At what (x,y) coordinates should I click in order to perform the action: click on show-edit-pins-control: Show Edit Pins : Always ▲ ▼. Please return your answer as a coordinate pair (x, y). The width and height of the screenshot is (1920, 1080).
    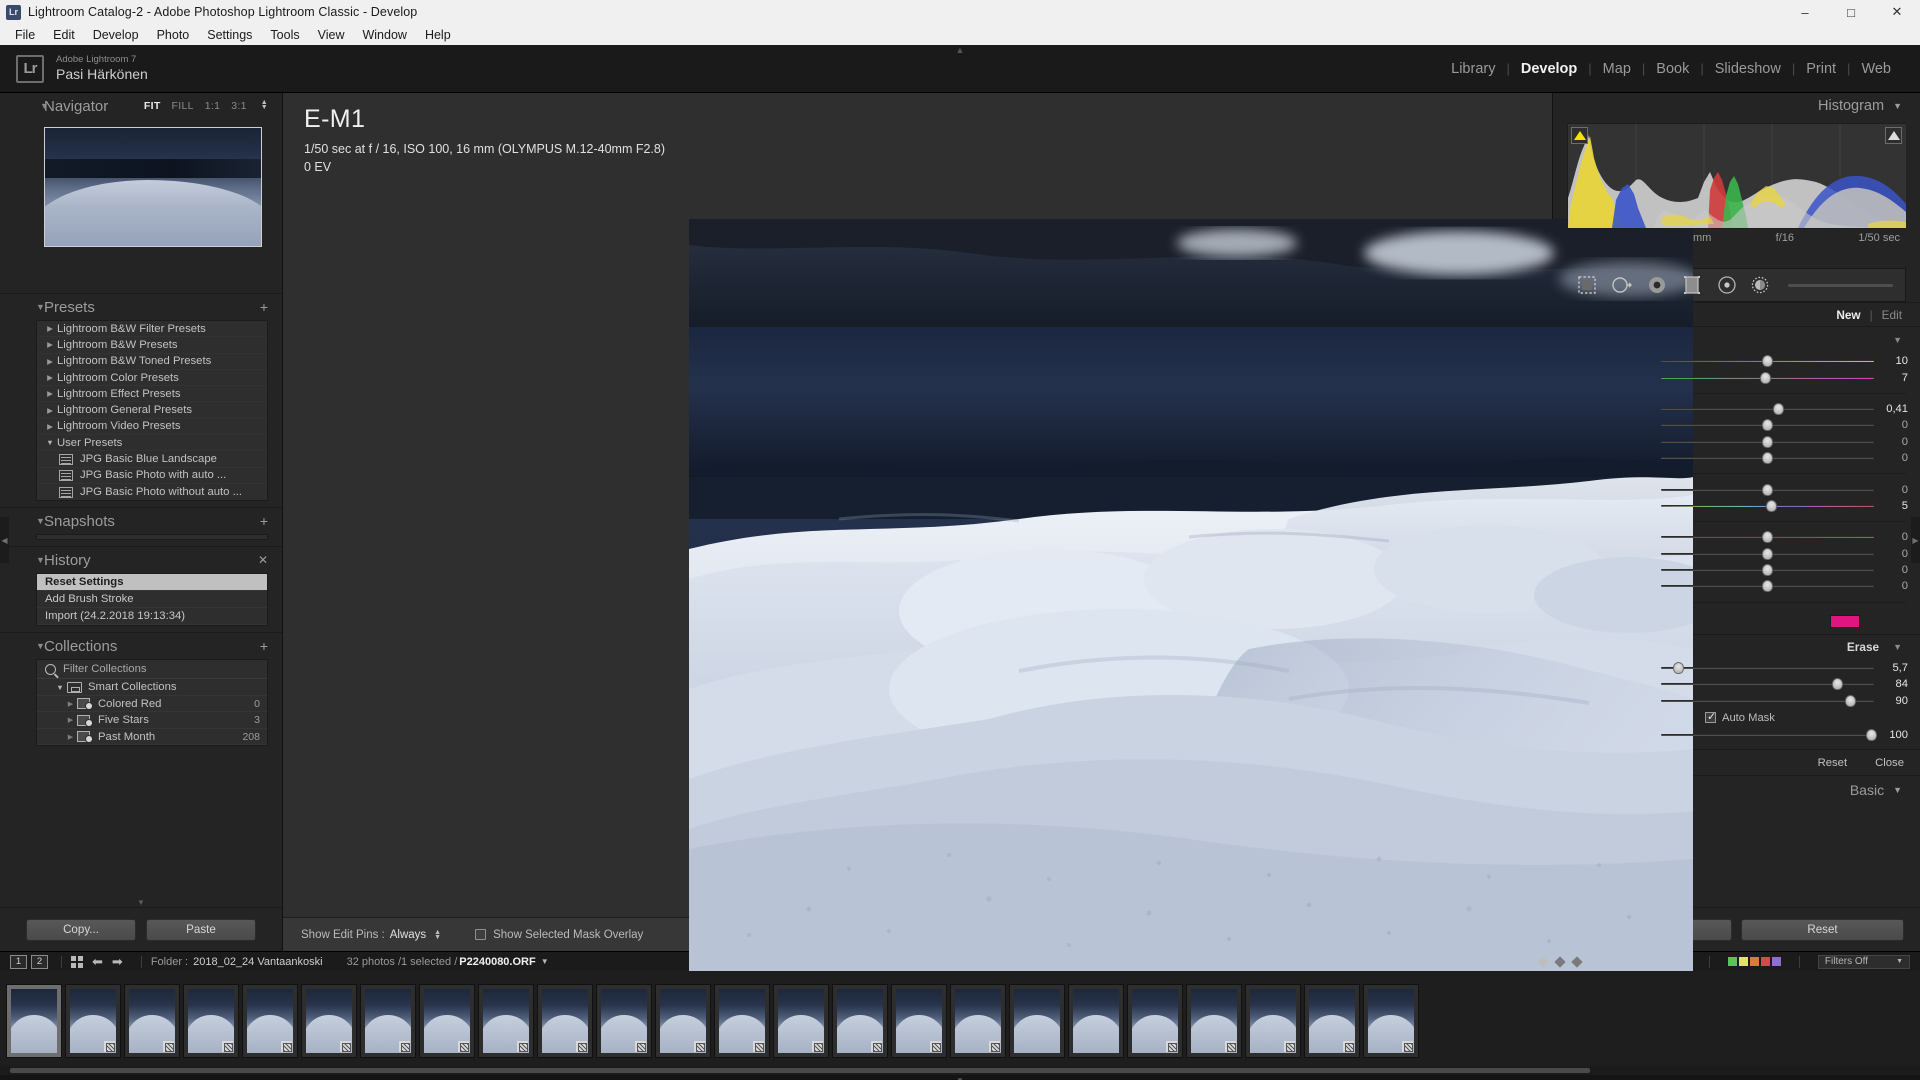
    Looking at the image, I should click on (371, 935).